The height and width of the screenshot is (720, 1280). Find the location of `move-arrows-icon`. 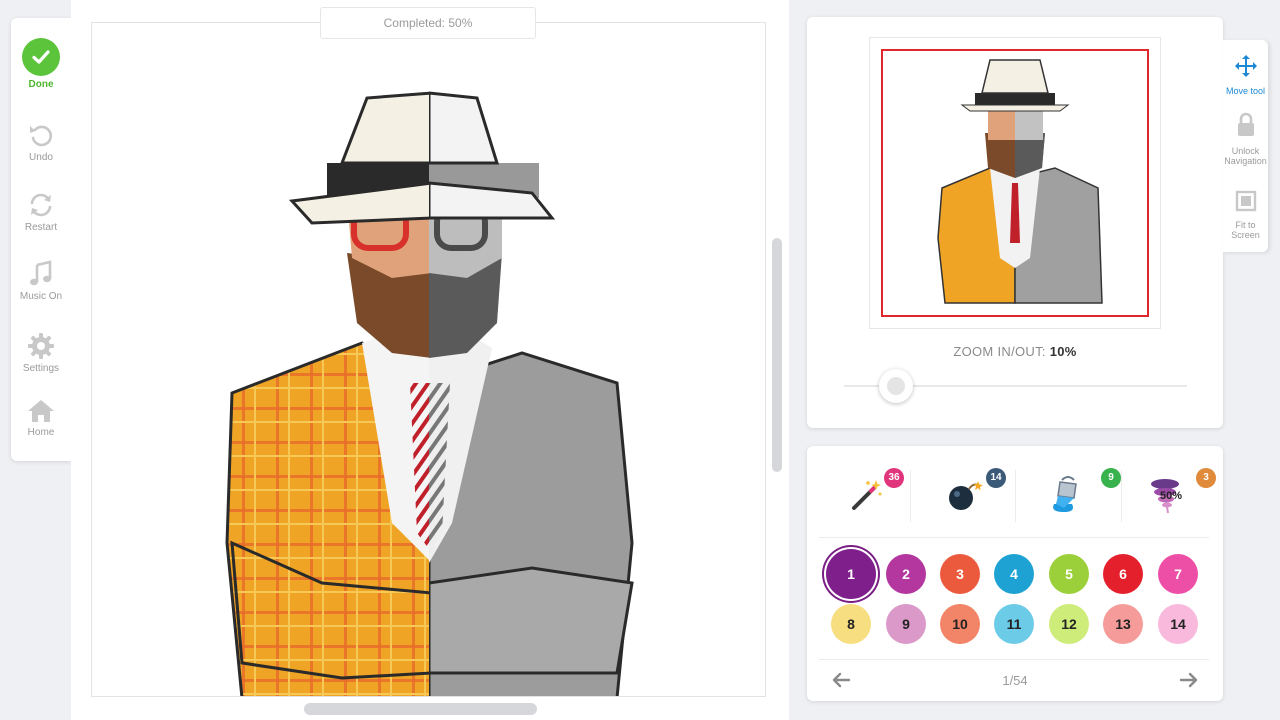

move-arrows-icon is located at coordinates (1245, 66).